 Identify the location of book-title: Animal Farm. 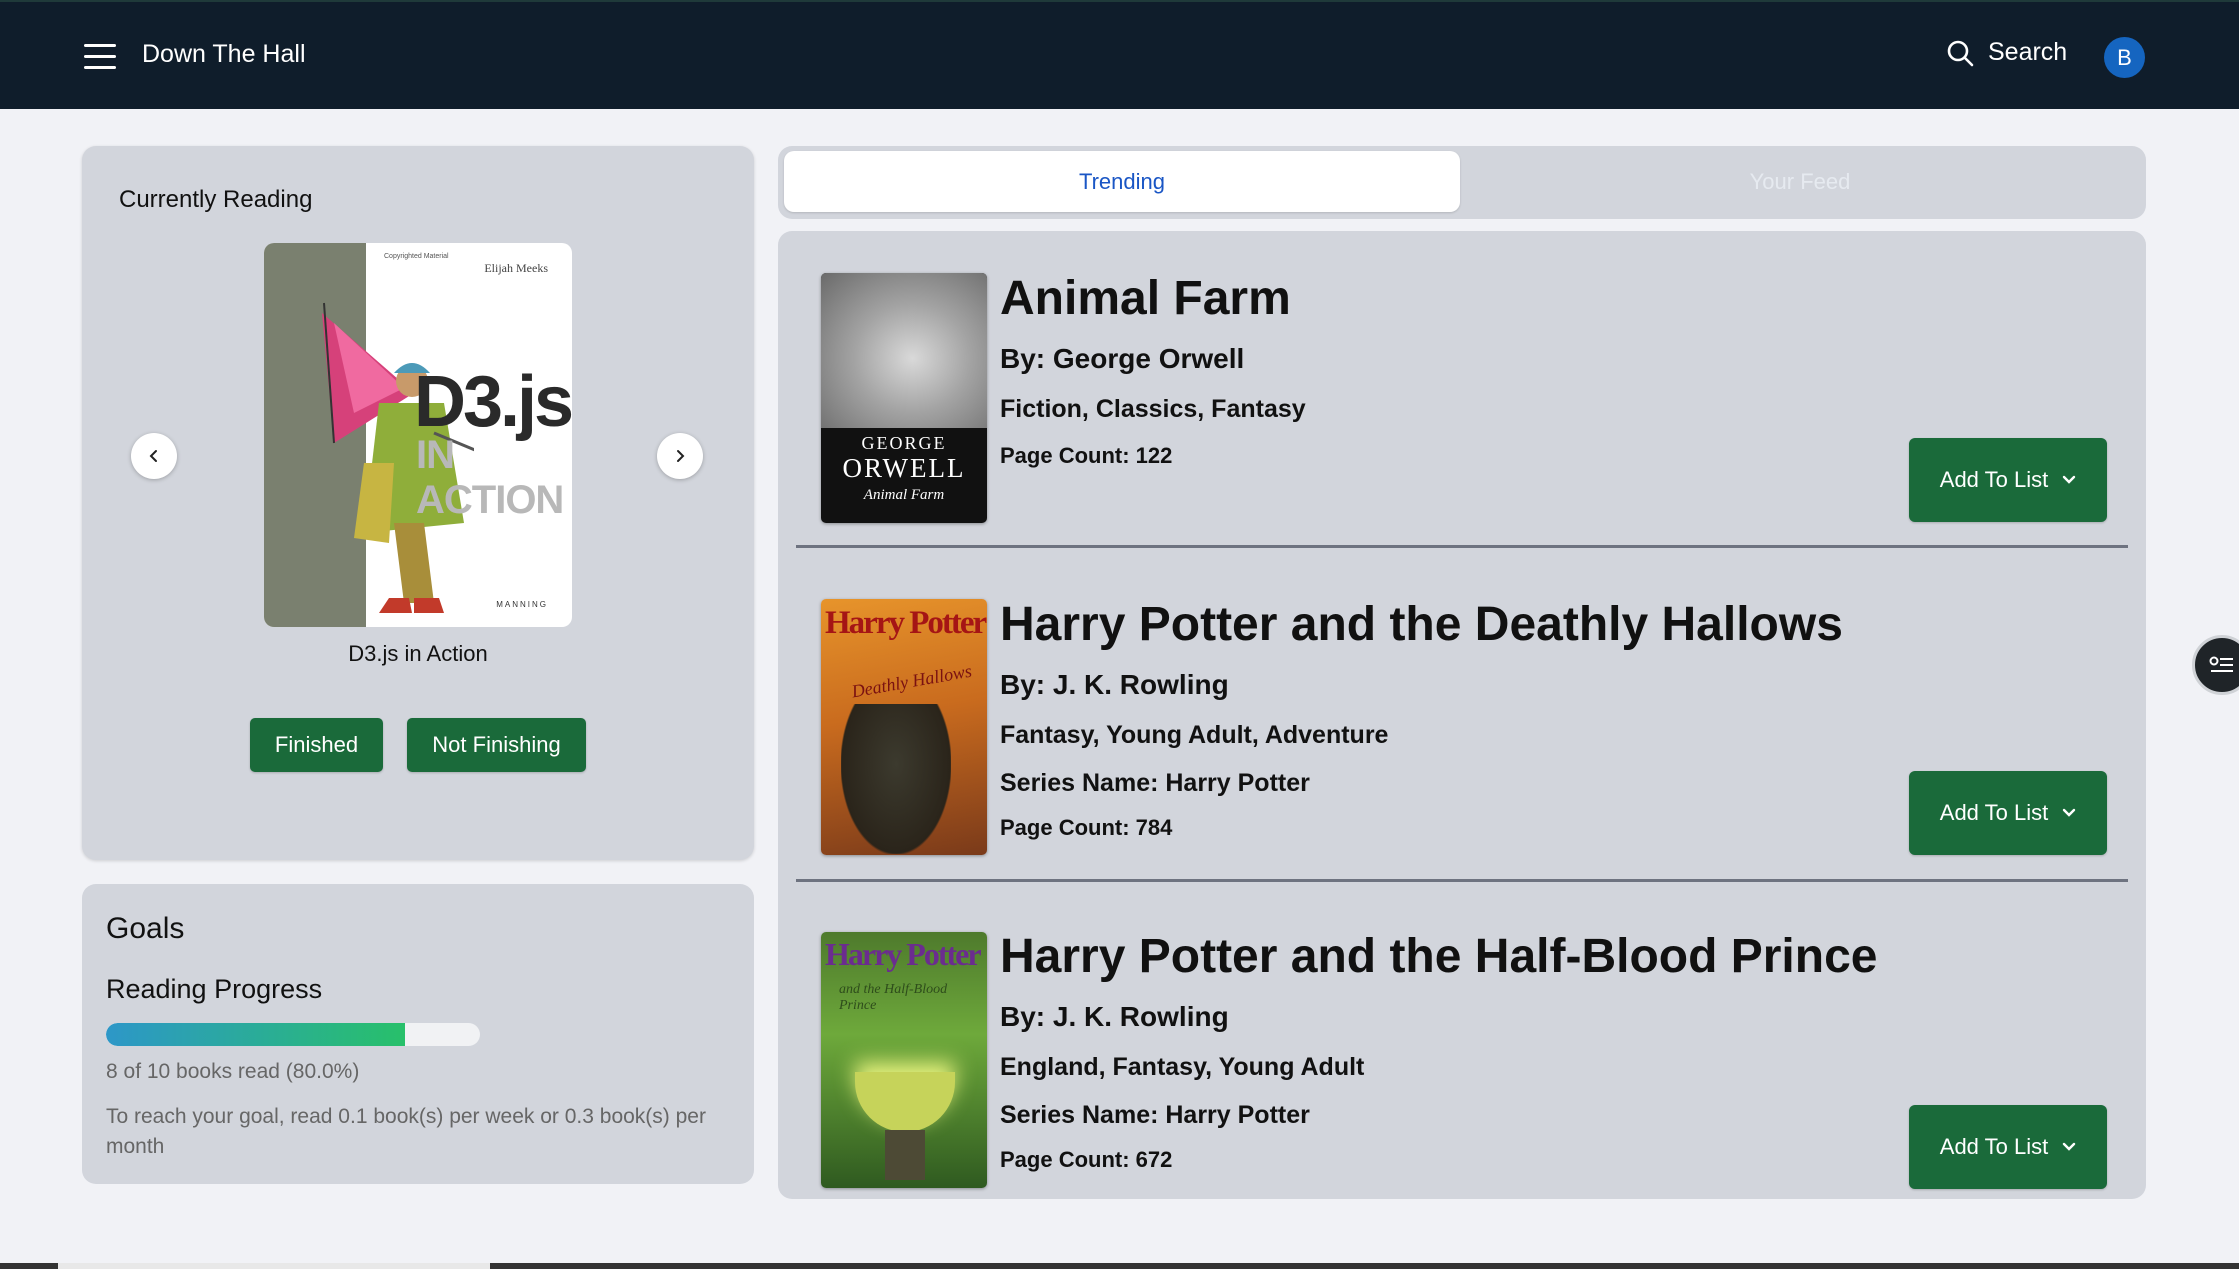
(1145, 298).